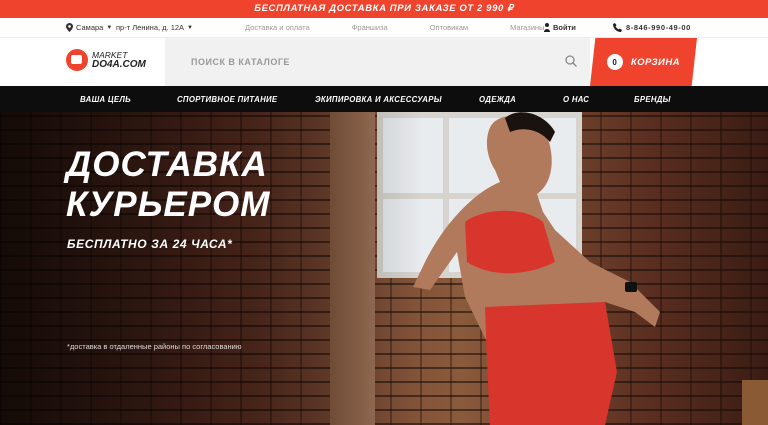 The height and width of the screenshot is (425, 768). What do you see at coordinates (105, 99) in the screenshot?
I see `nav-item-goal: ВАША ЦЕЛЬ` at bounding box center [105, 99].